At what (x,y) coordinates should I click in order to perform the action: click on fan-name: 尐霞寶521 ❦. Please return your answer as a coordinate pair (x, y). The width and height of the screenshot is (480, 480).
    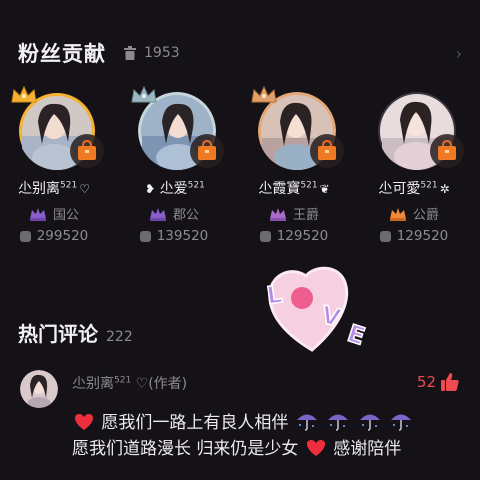
    Looking at the image, I should click on (294, 188).